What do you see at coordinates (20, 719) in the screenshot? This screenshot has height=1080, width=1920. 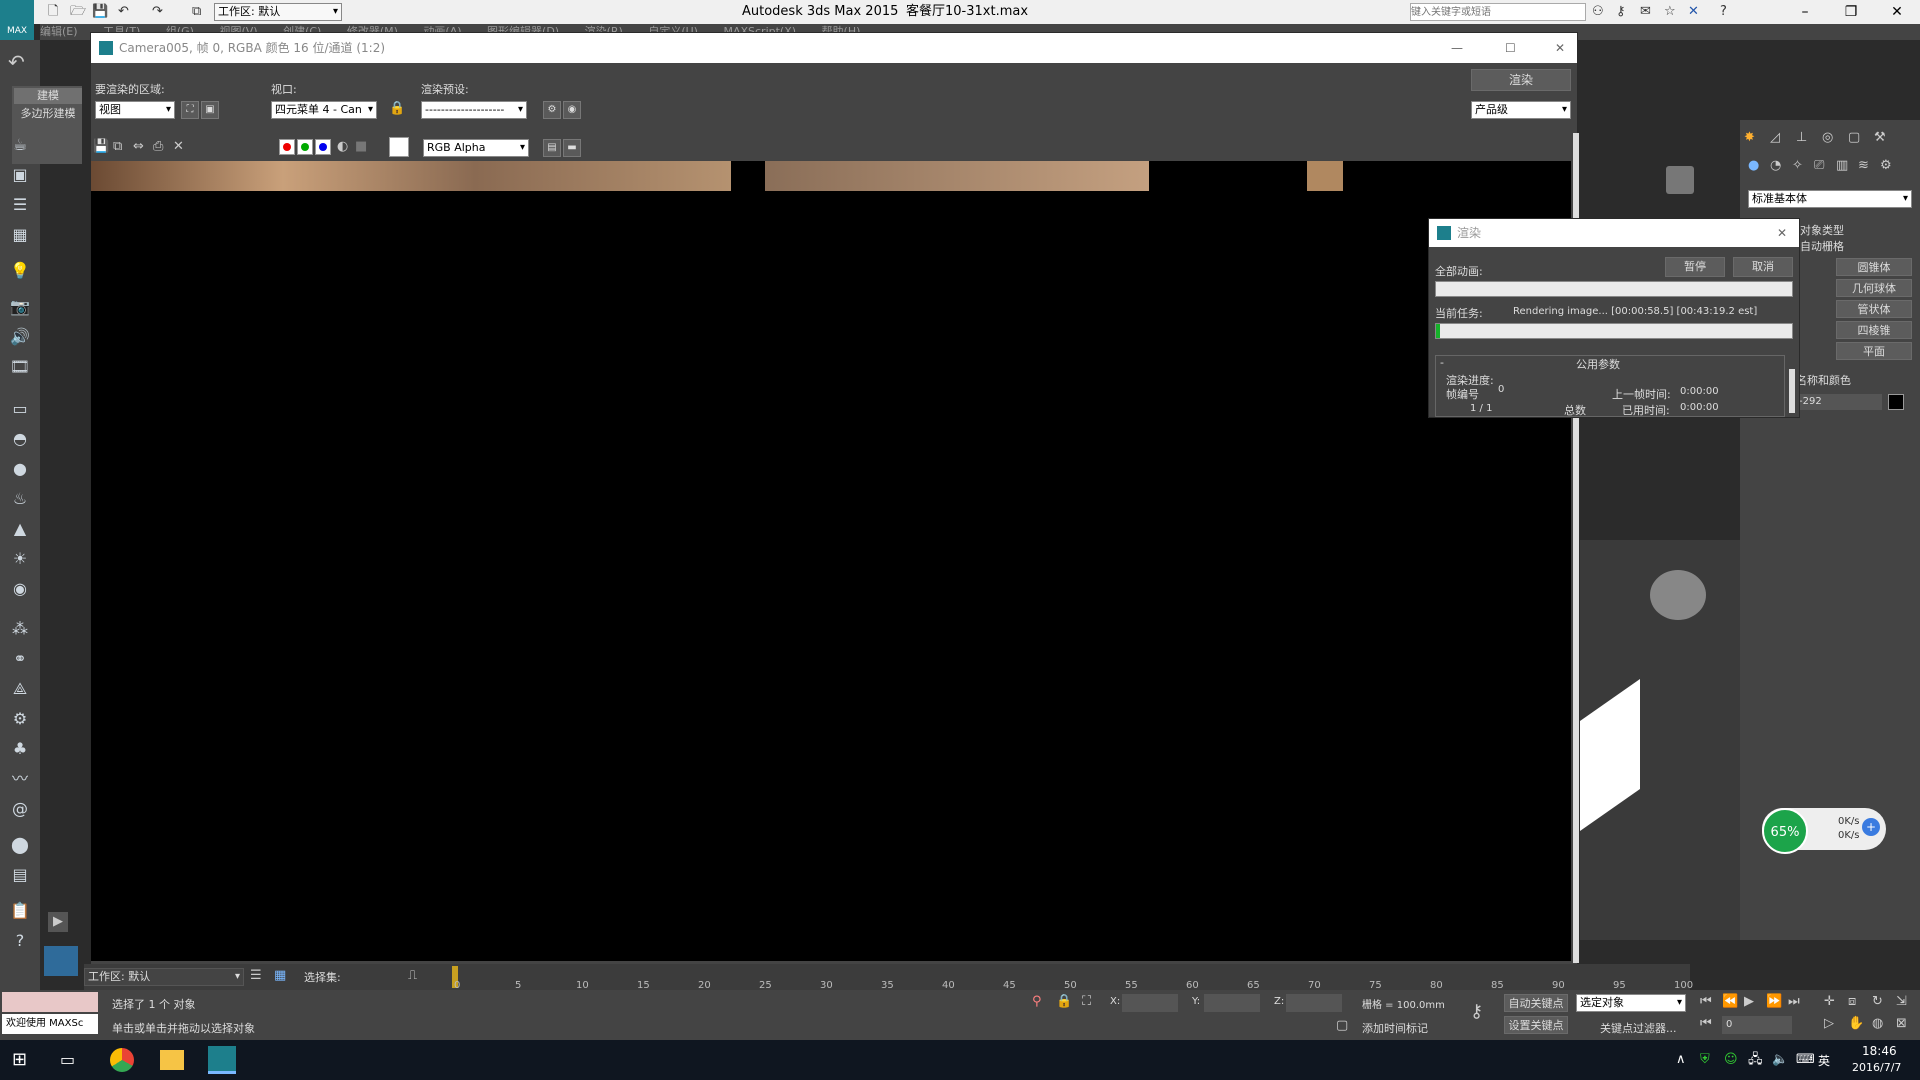 I see `gear-icon: ⚙` at bounding box center [20, 719].